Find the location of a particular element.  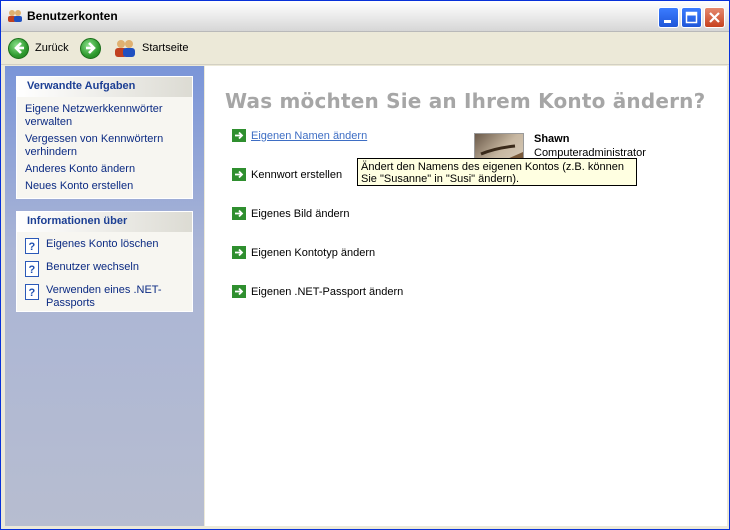

task-link: Eigene Netzwerkkennwörter verwalten is located at coordinates (105, 116).